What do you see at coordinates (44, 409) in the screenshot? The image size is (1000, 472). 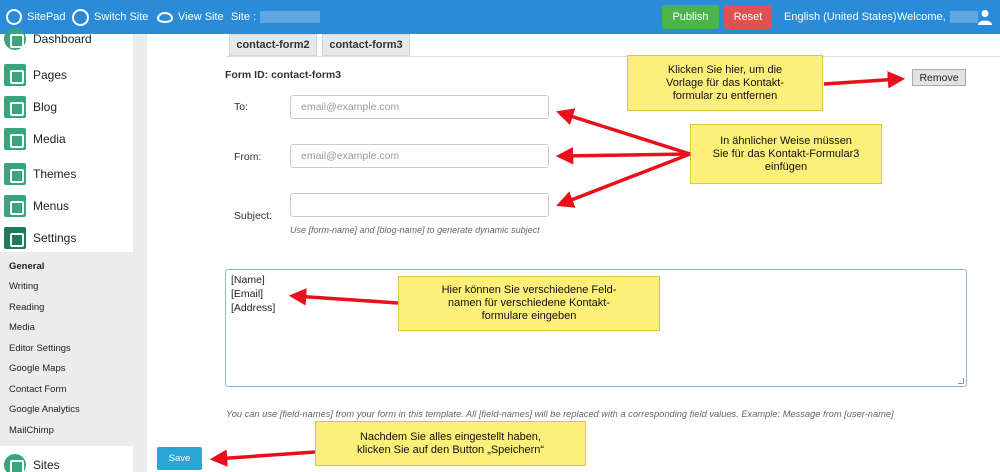 I see `submenu-item-google-analytics: Google Analytics` at bounding box center [44, 409].